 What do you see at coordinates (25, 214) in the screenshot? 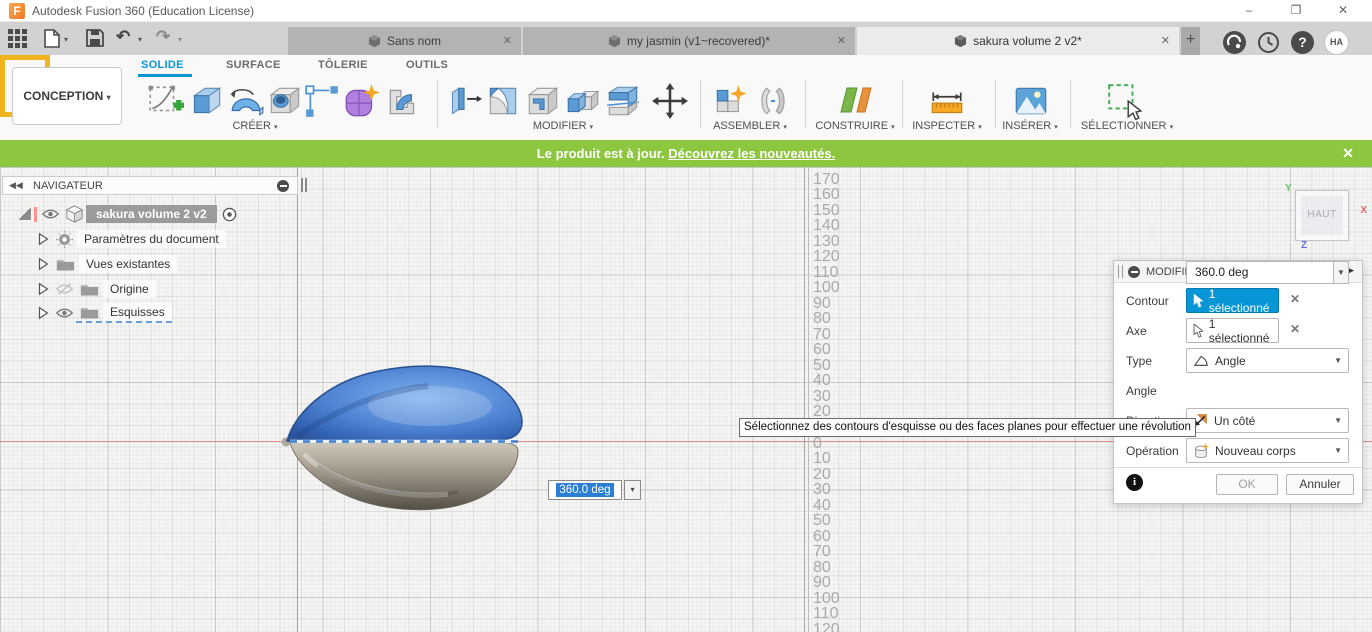
I see `expanded-caret-icon` at bounding box center [25, 214].